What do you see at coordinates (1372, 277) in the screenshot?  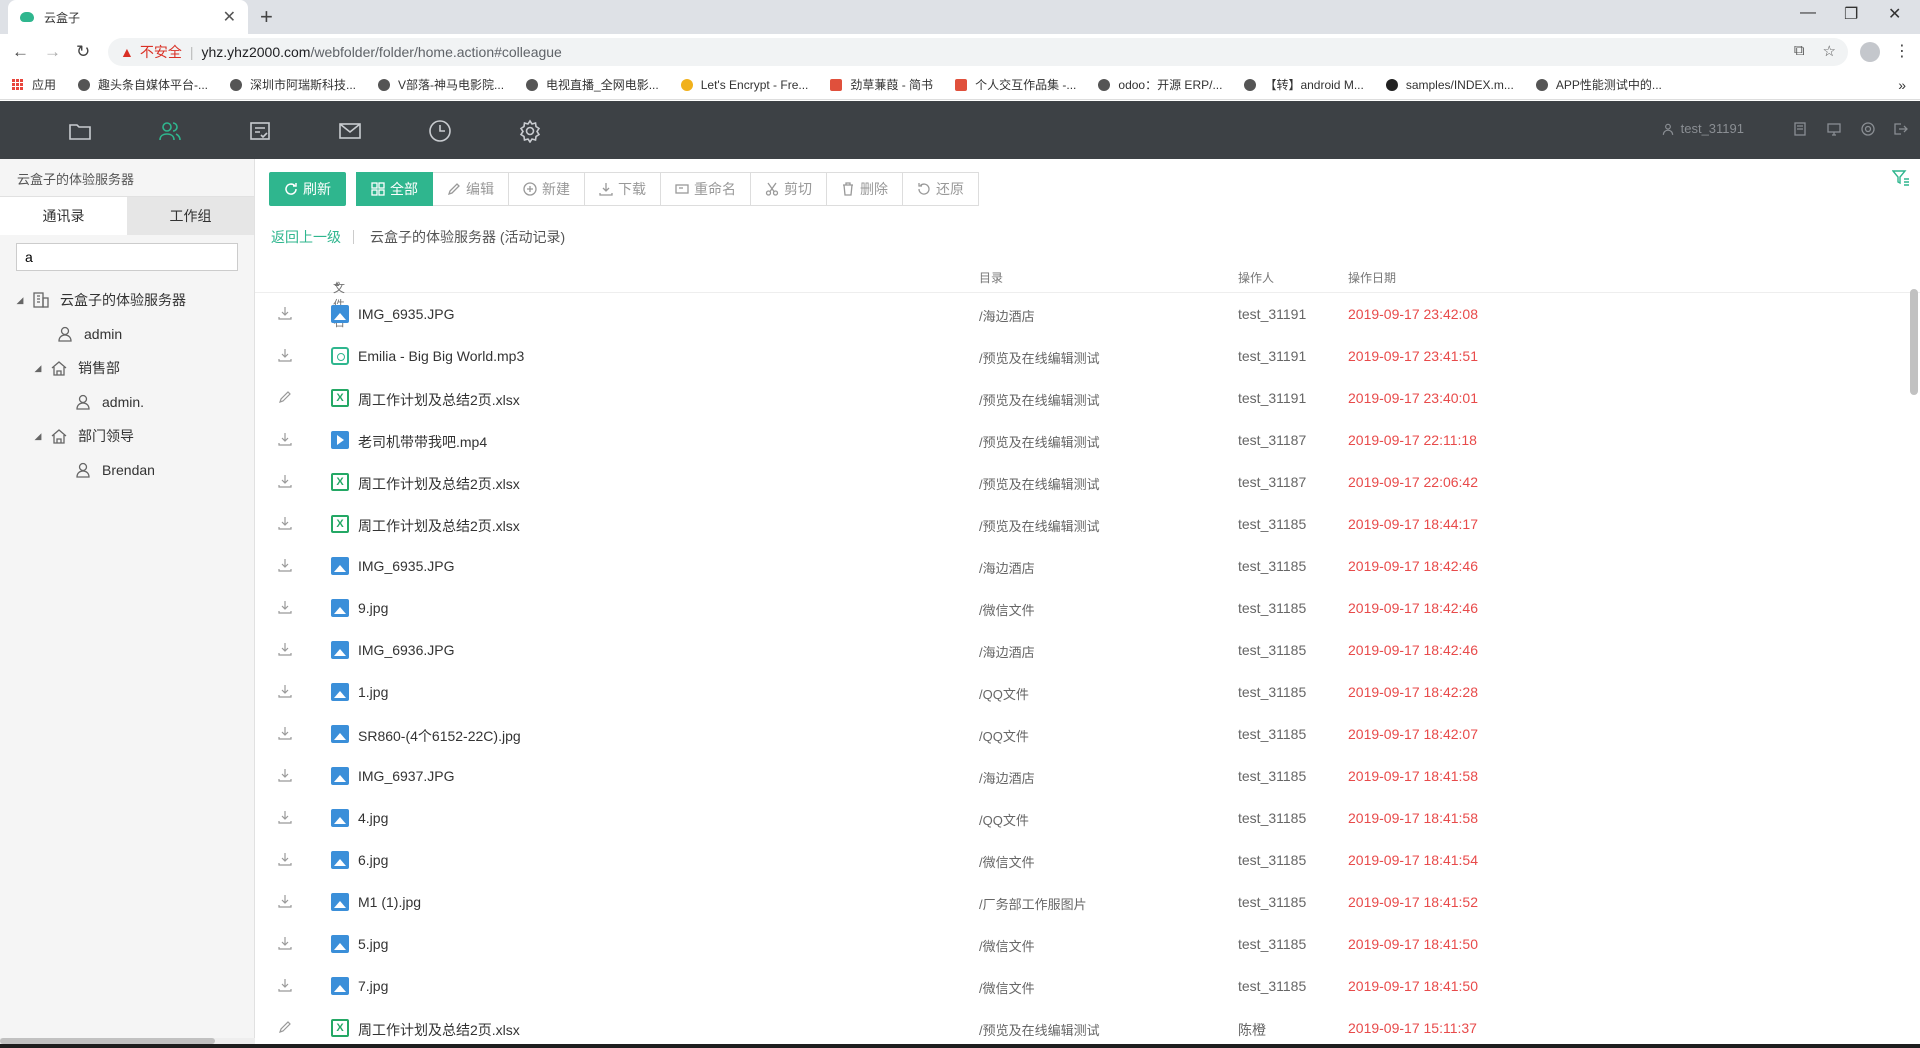 I see `column-date: 操作日期` at bounding box center [1372, 277].